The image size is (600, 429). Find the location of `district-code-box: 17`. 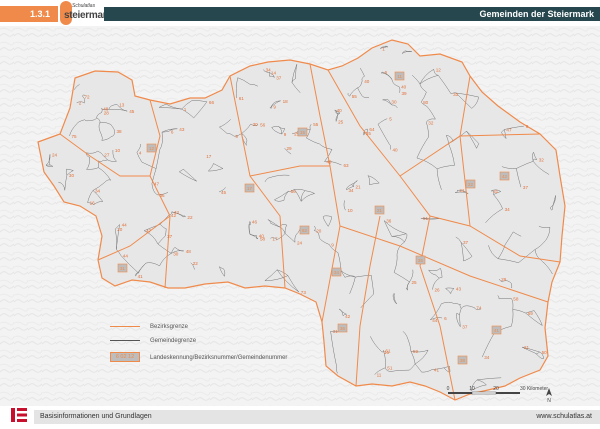

district-code-box: 17 is located at coordinates (249, 188).